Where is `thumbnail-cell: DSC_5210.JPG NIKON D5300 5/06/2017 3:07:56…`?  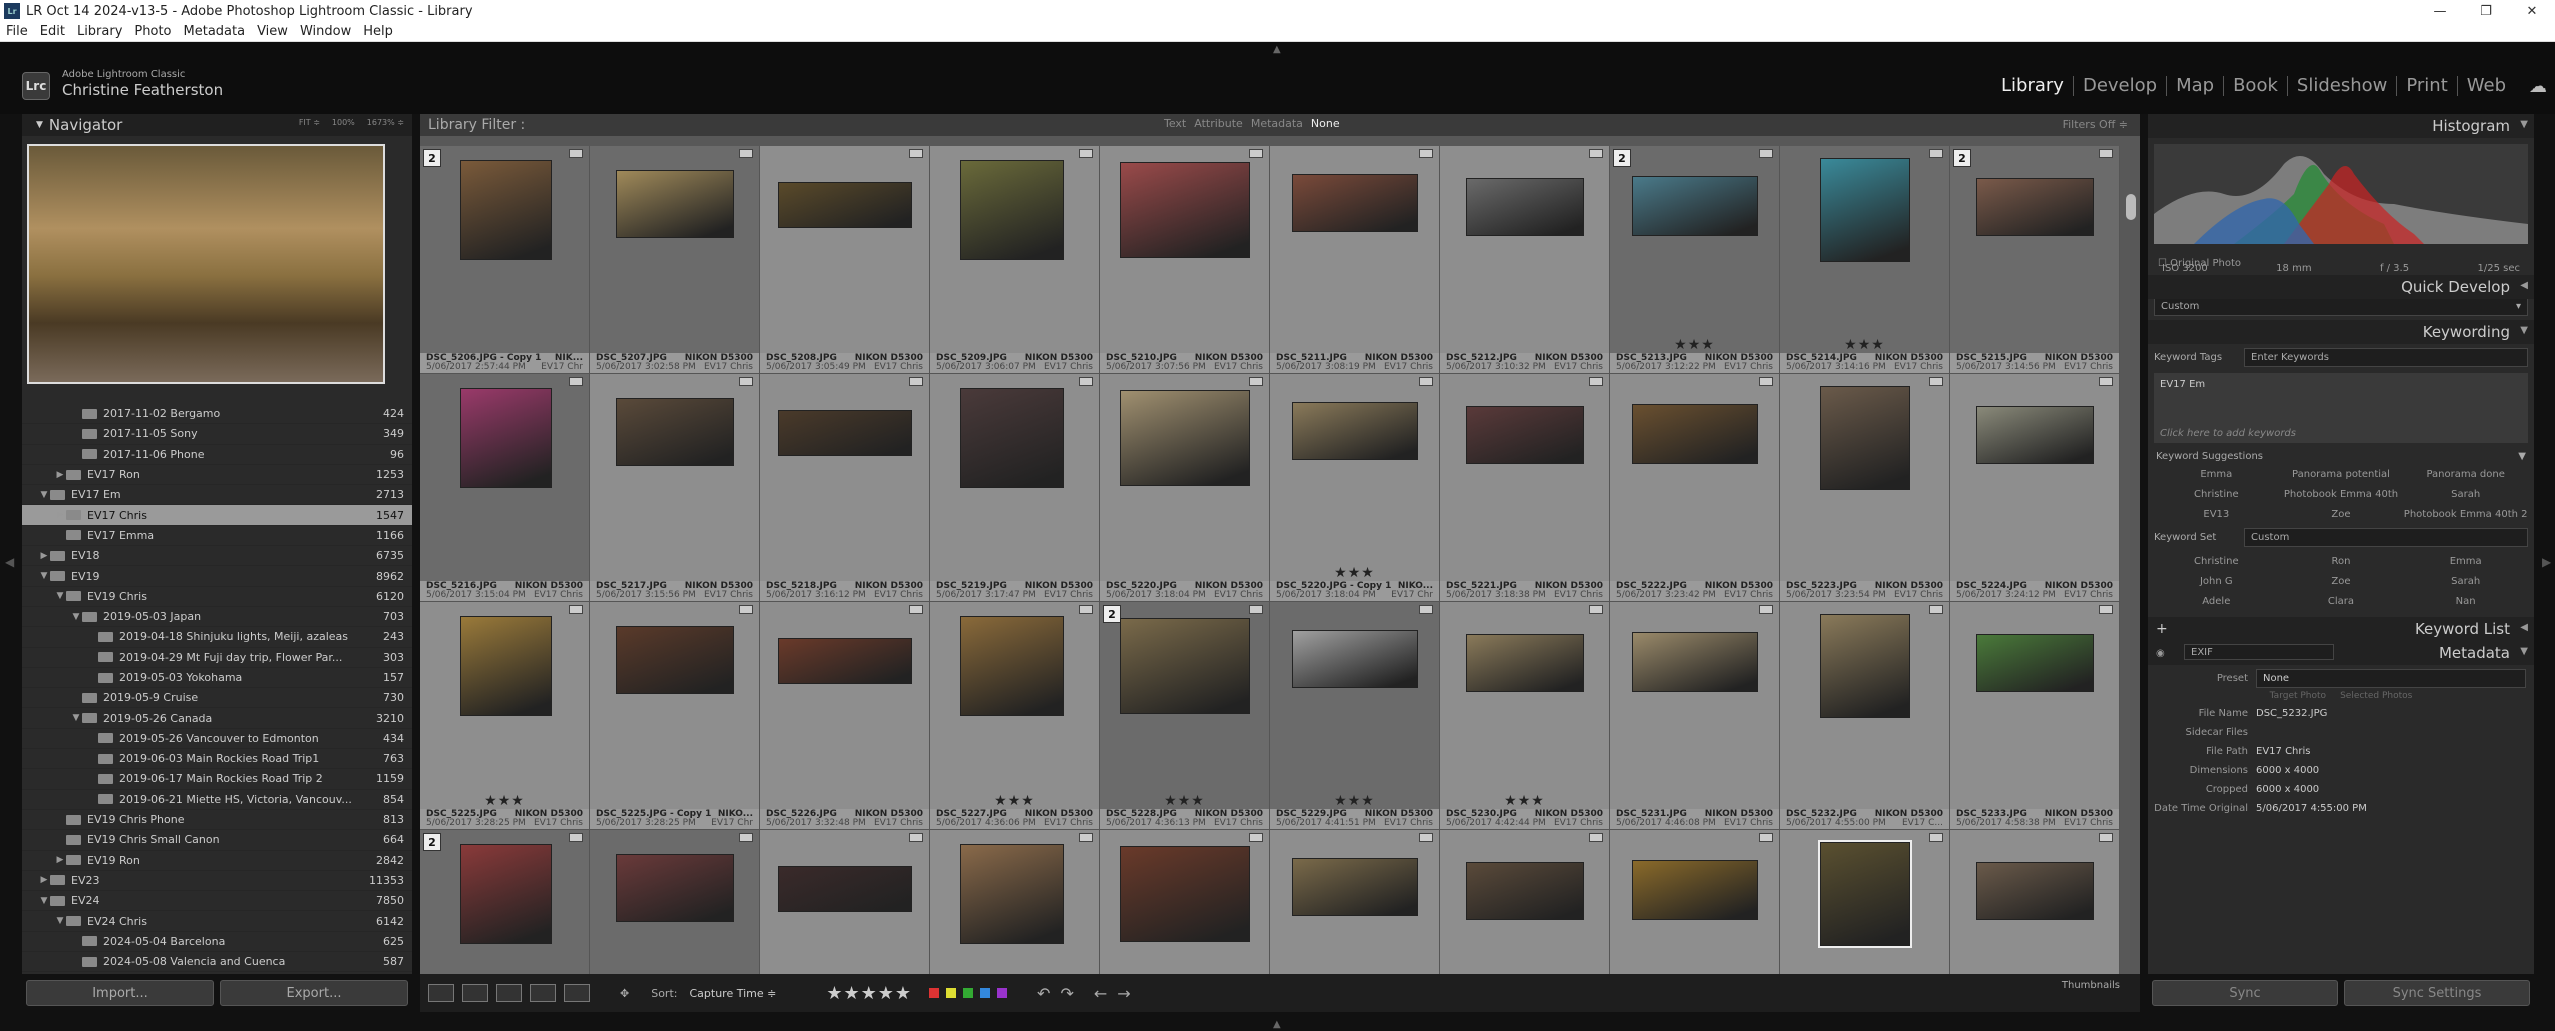 thumbnail-cell: DSC_5210.JPG NIKON D5300 5/06/2017 3:07:56… is located at coordinates (1185, 260).